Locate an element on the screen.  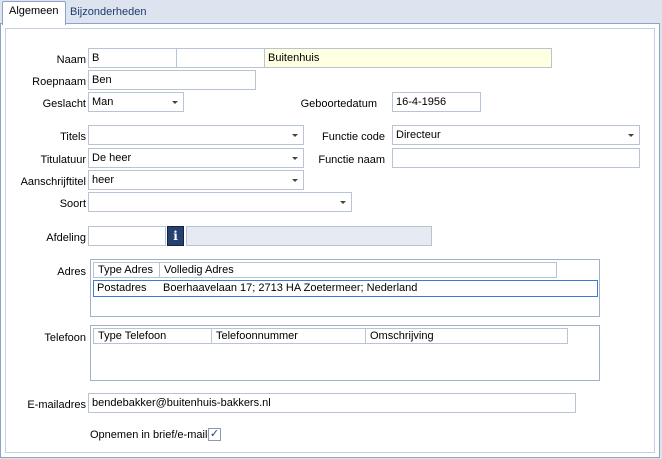
adres-type-cell: Postadres is located at coordinates (122, 288).